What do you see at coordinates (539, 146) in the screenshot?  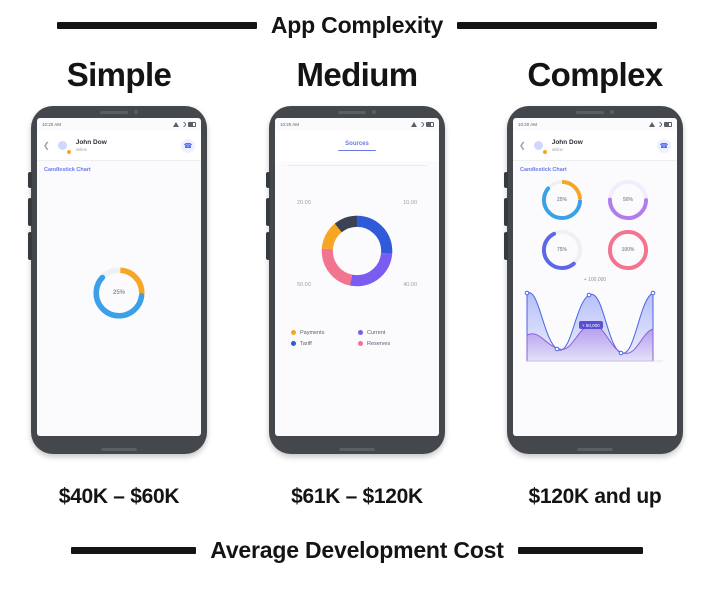 I see `avatar` at bounding box center [539, 146].